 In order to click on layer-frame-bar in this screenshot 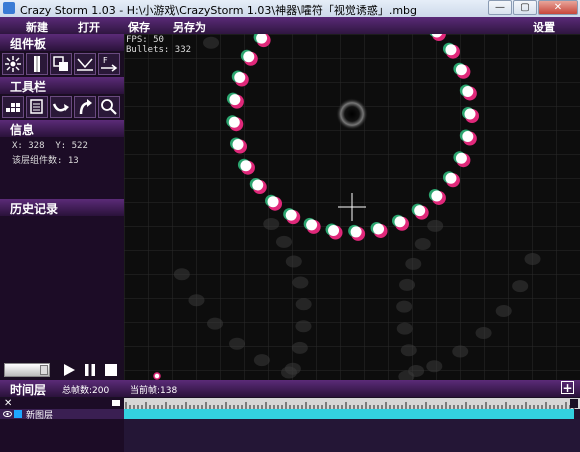, I will do `click(349, 414)`.